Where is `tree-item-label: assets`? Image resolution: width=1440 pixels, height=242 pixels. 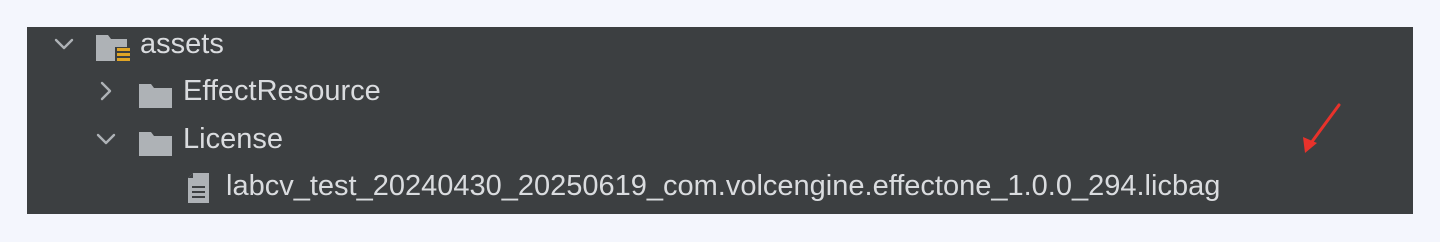
tree-item-label: assets is located at coordinates (182, 44).